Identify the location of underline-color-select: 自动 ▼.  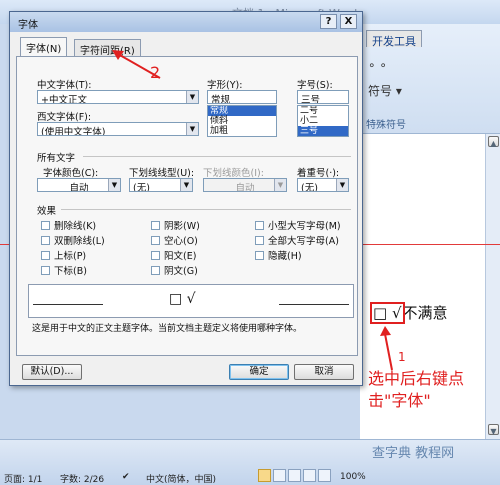
(245, 185).